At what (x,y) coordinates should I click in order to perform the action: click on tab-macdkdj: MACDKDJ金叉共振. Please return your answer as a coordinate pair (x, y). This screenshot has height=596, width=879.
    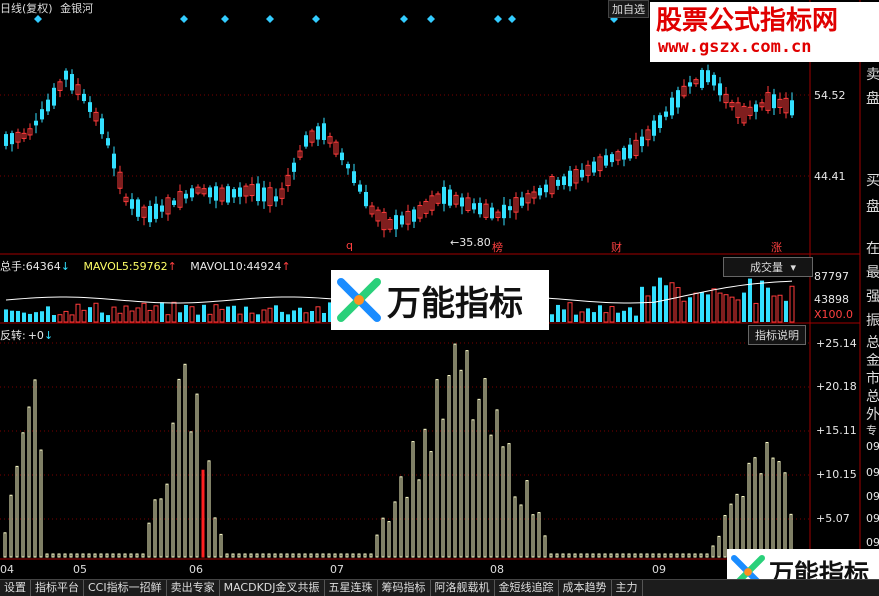
    Looking at the image, I should click on (272, 588).